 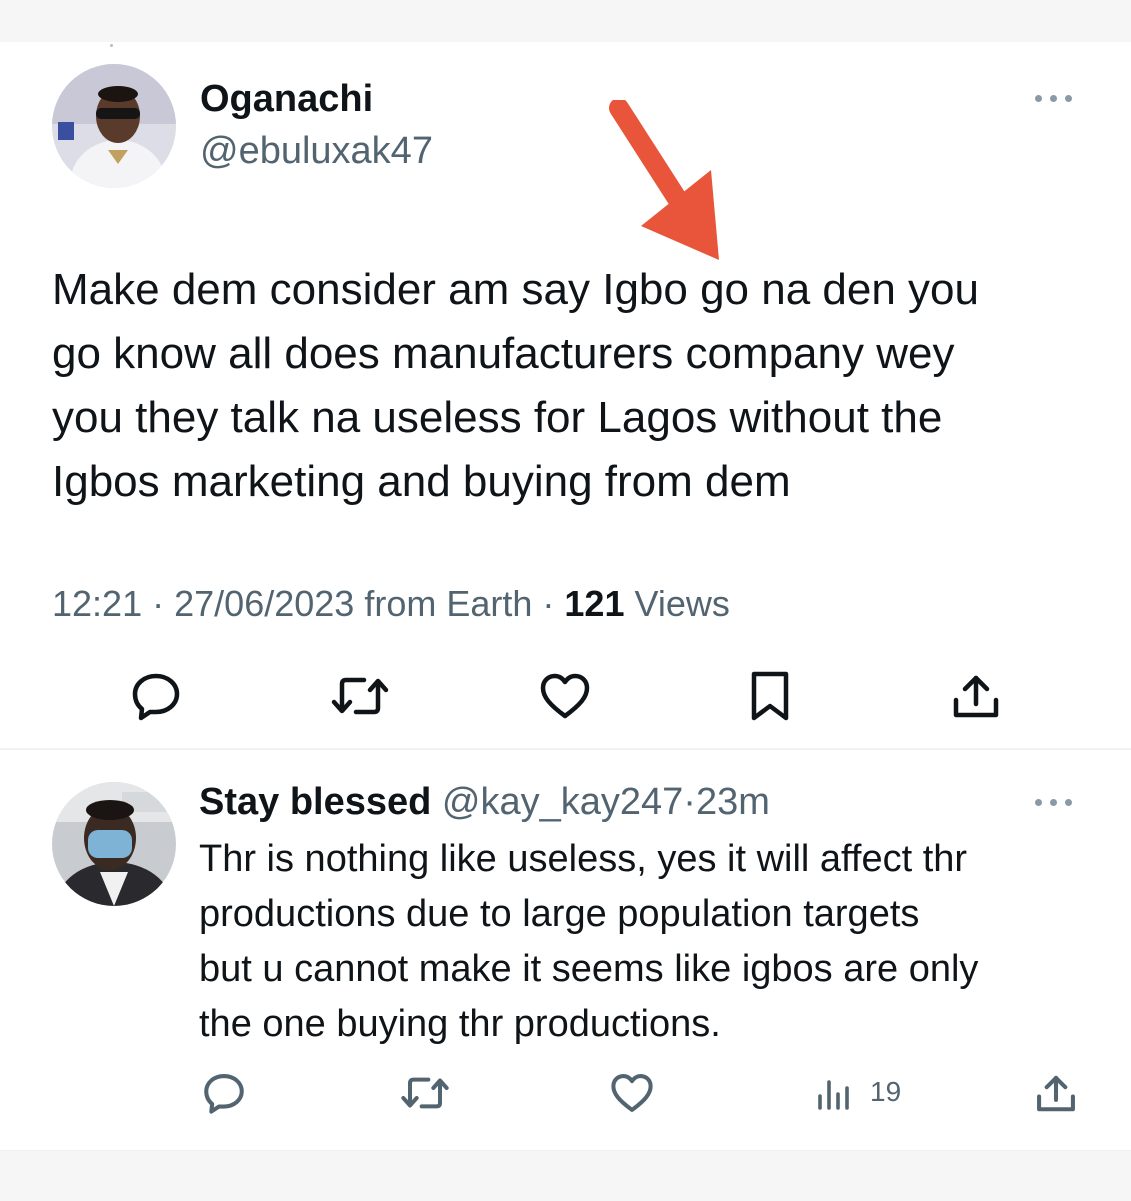 I want to click on reply-author-name: Stay blessed, so click(x=315, y=802).